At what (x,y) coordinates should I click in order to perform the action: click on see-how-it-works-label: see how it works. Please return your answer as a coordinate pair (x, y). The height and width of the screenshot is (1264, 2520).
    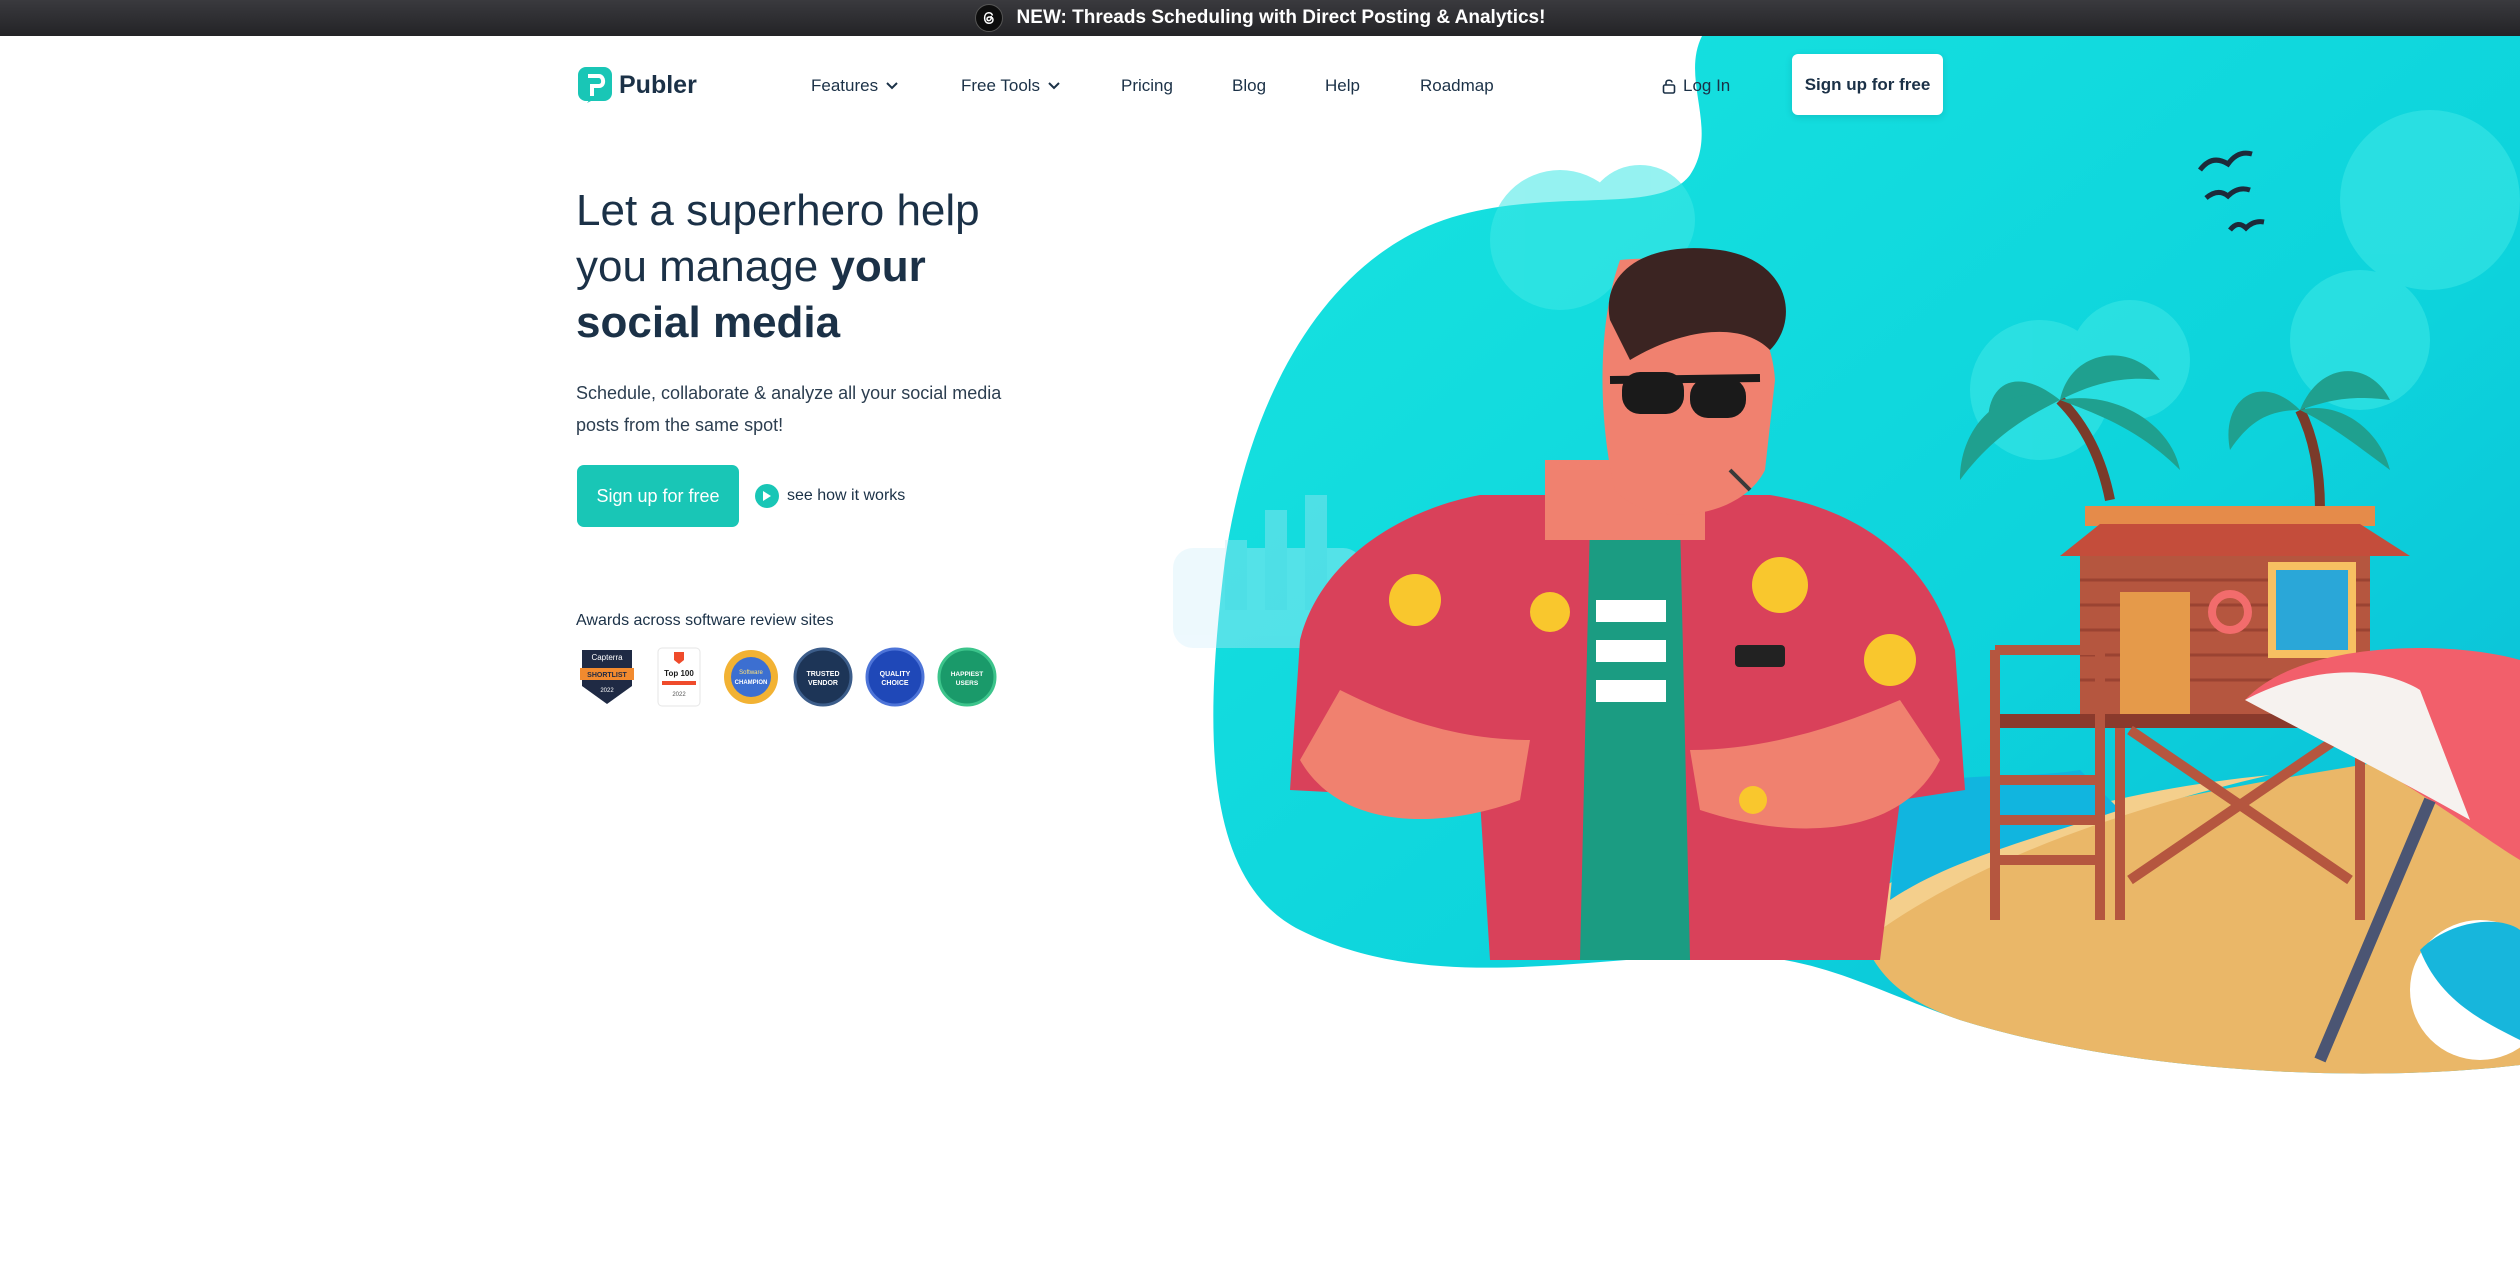
    Looking at the image, I should click on (846, 495).